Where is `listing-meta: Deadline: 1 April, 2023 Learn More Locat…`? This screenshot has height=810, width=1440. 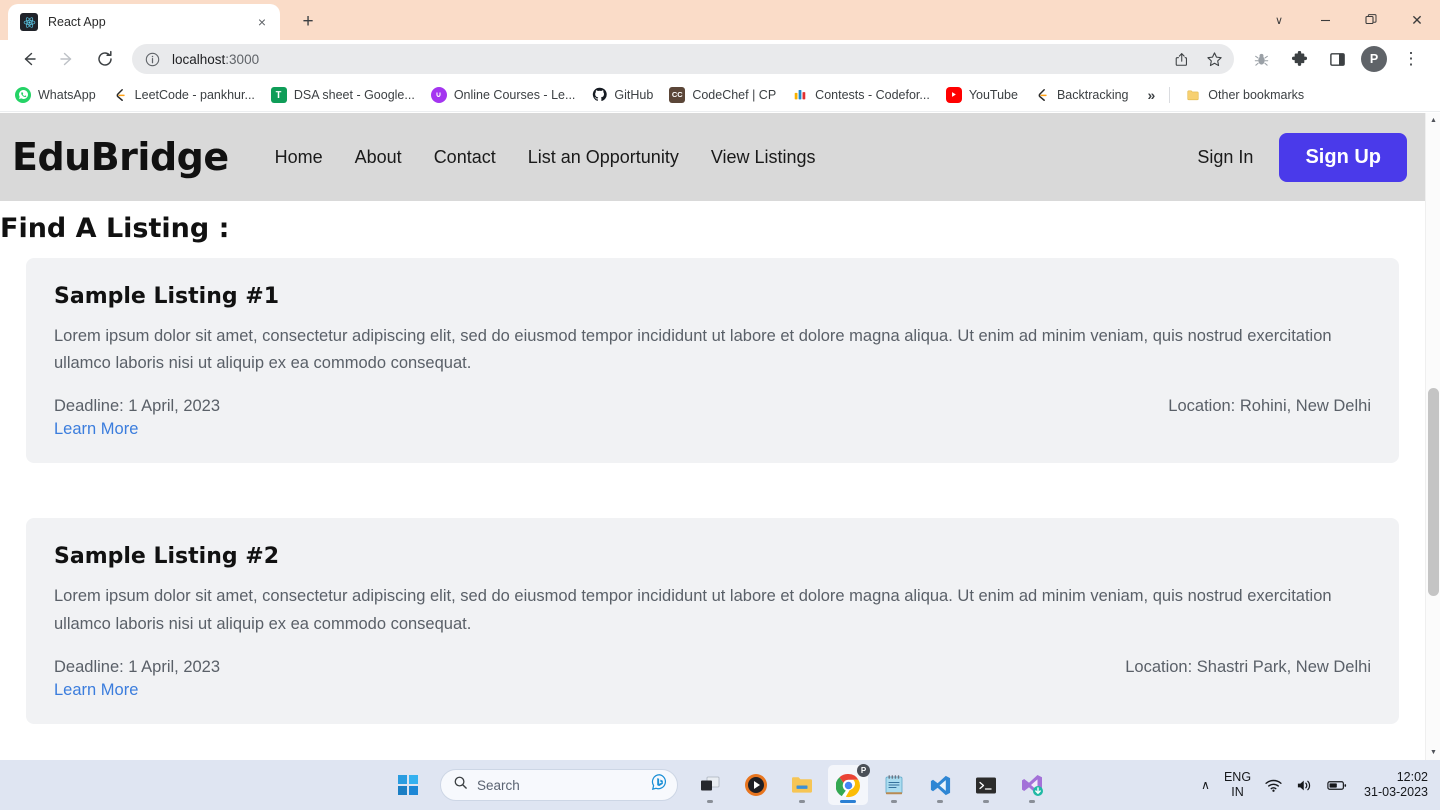 listing-meta: Deadline: 1 April, 2023 Learn More Locat… is located at coordinates (712, 418).